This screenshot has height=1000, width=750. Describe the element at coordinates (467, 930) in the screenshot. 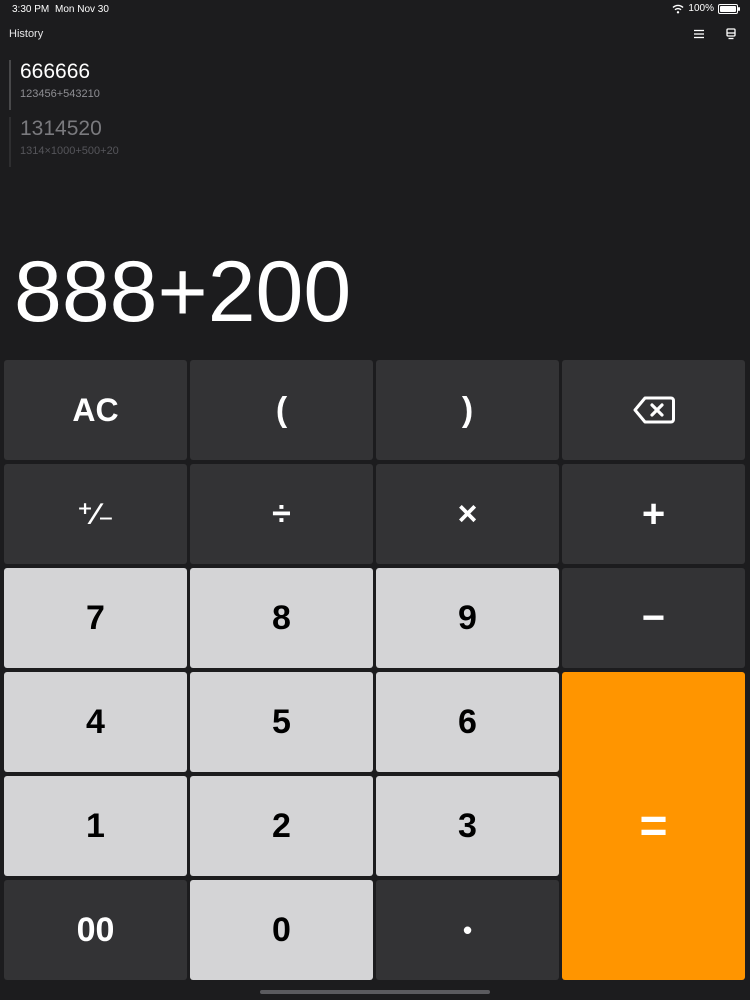

I see `decimal-button: •` at that location.